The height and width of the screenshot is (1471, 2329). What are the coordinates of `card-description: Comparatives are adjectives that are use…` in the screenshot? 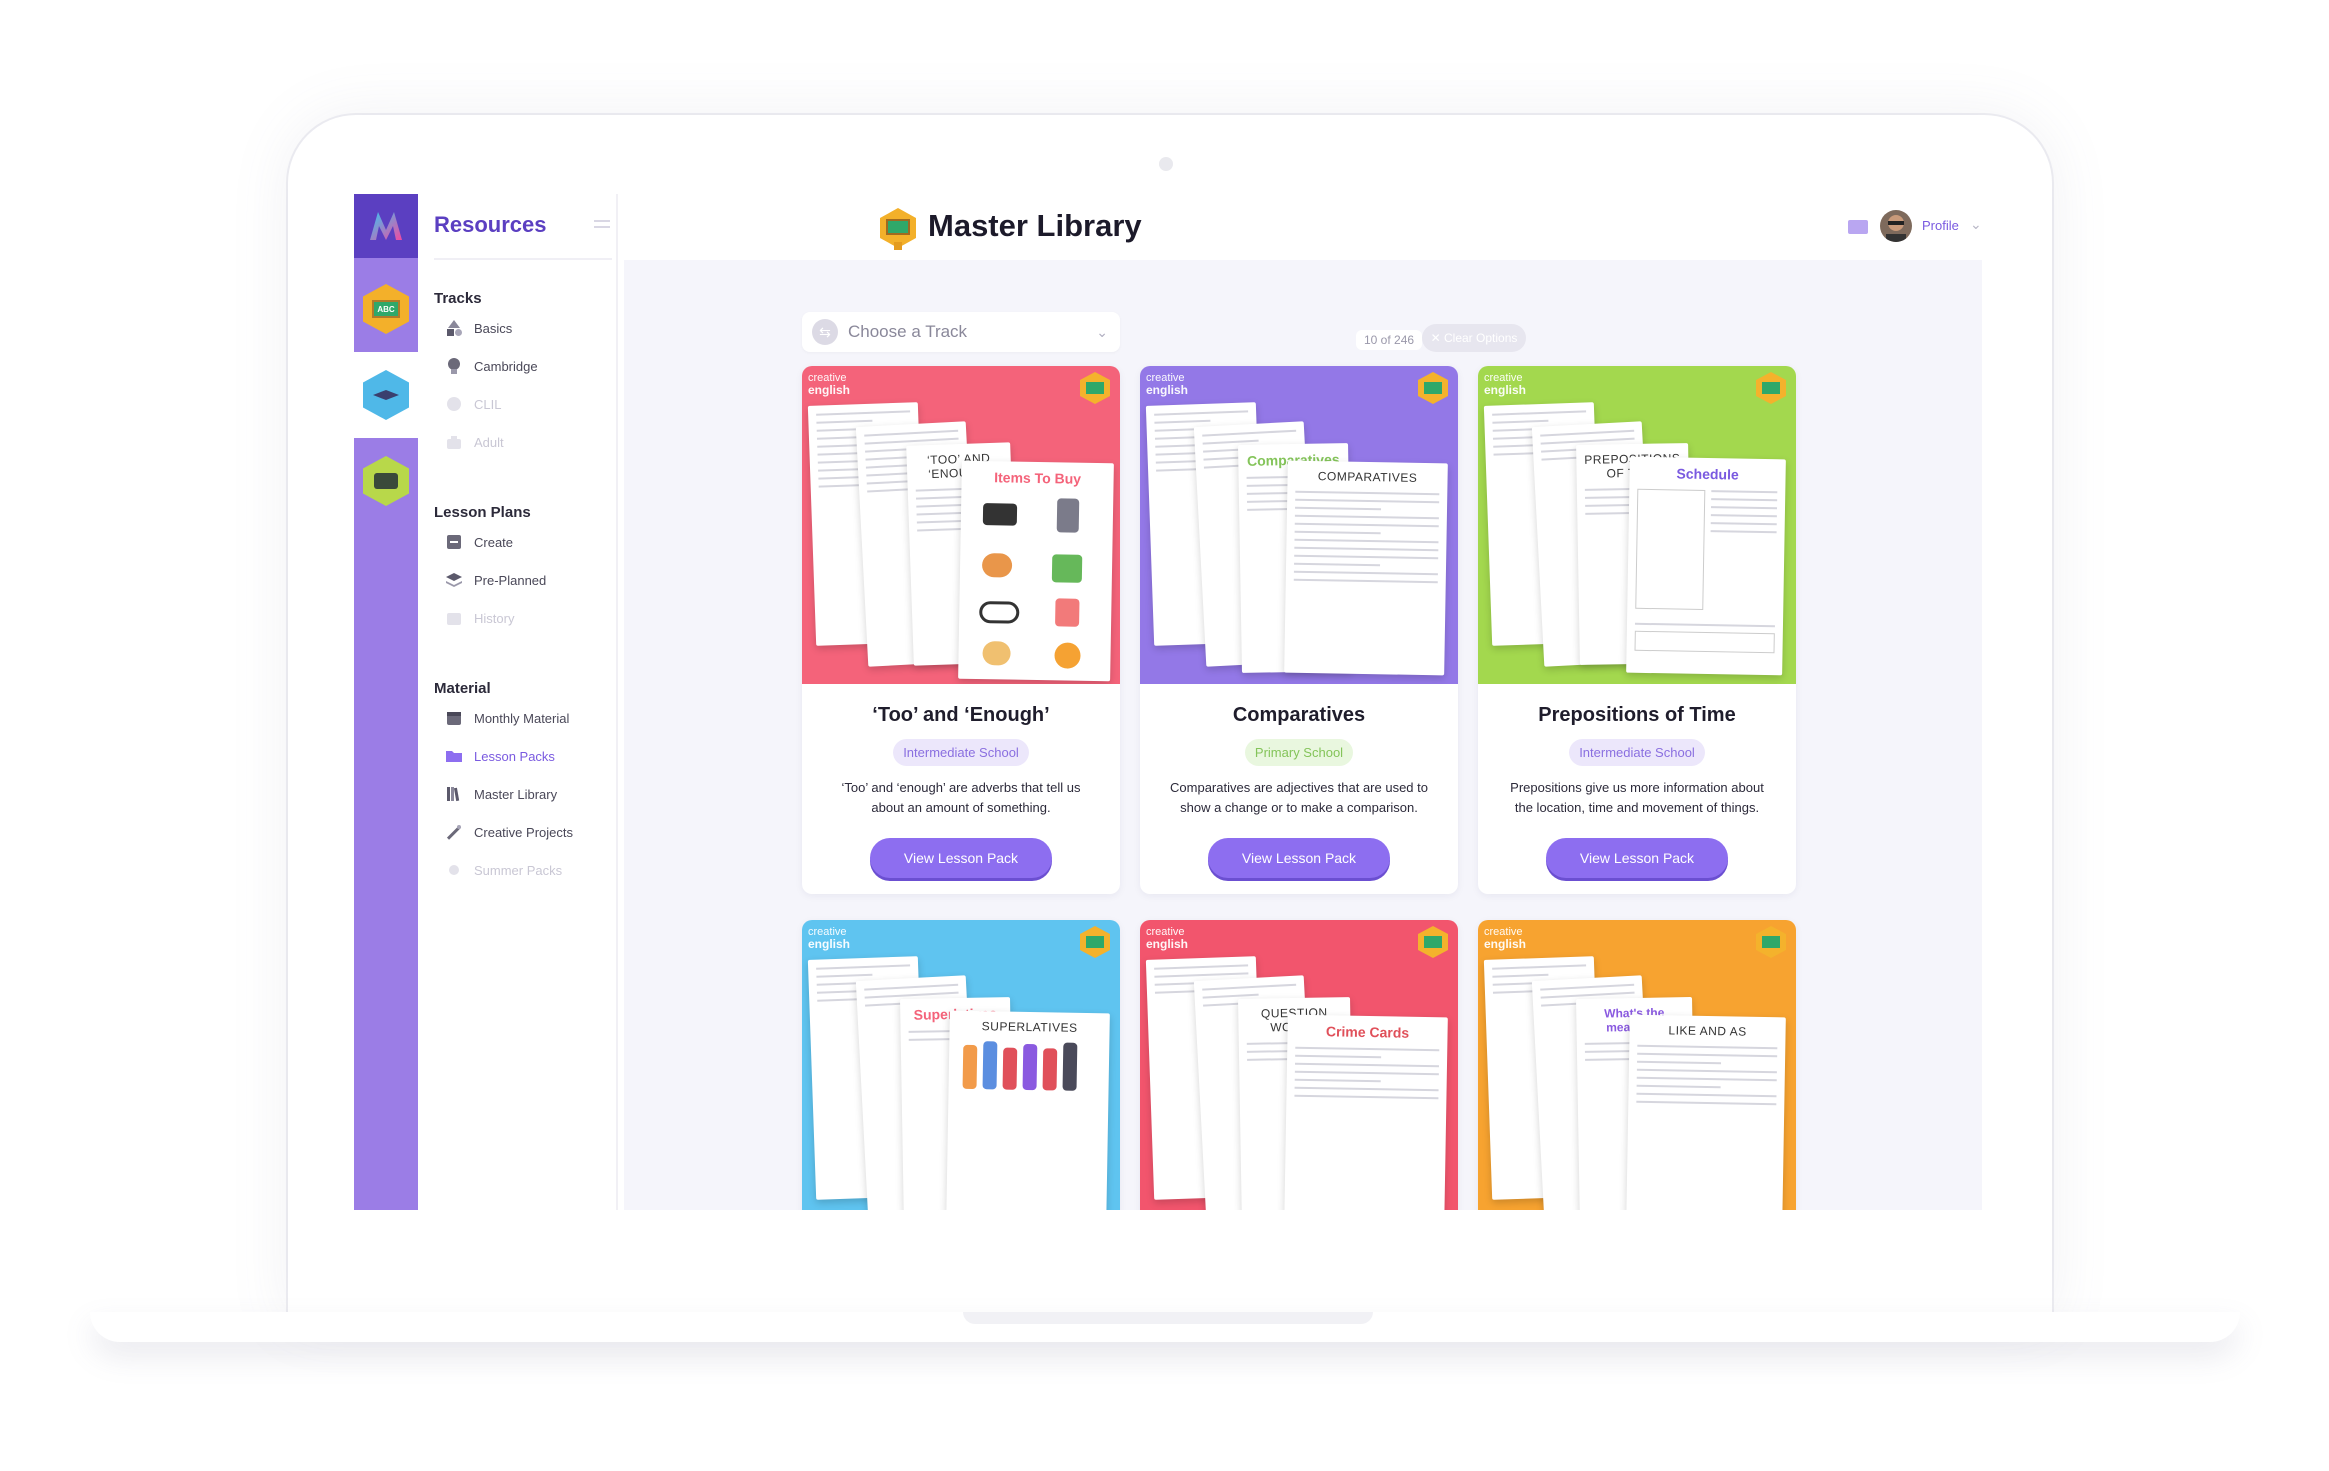 It's located at (1299, 797).